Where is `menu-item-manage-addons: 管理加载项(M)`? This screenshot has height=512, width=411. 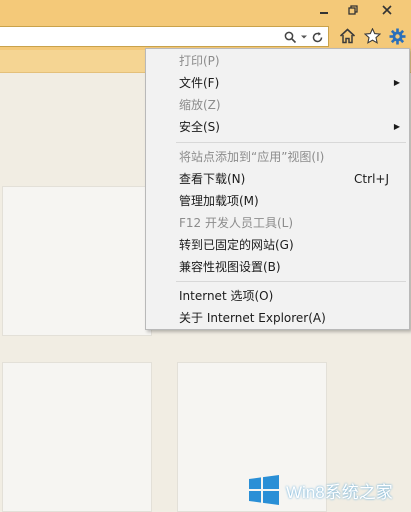
menu-item-manage-addons: 管理加载项(M) is located at coordinates (277, 201).